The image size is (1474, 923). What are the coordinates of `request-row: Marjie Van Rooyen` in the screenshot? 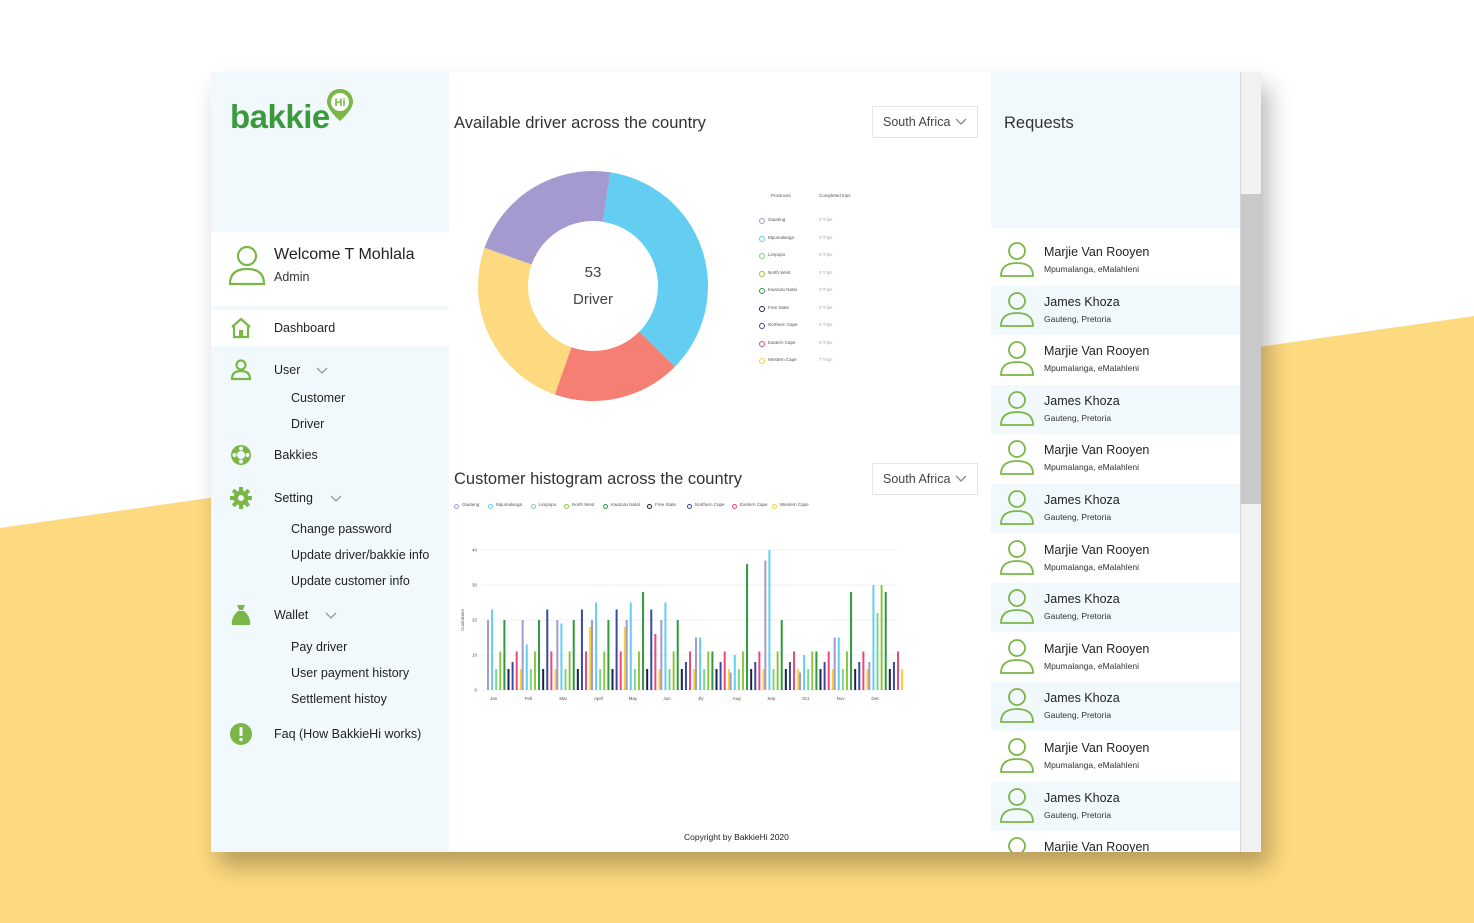 It's located at (1115, 841).